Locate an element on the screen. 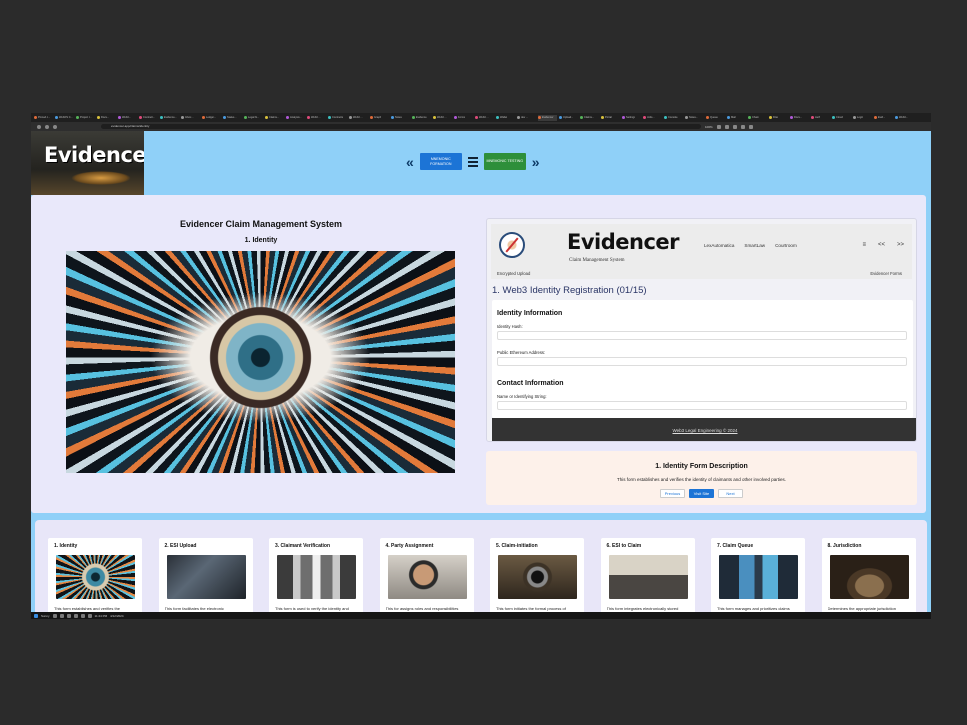 This screenshot has height=725, width=967. tab-title: Notes is located at coordinates (398, 117).